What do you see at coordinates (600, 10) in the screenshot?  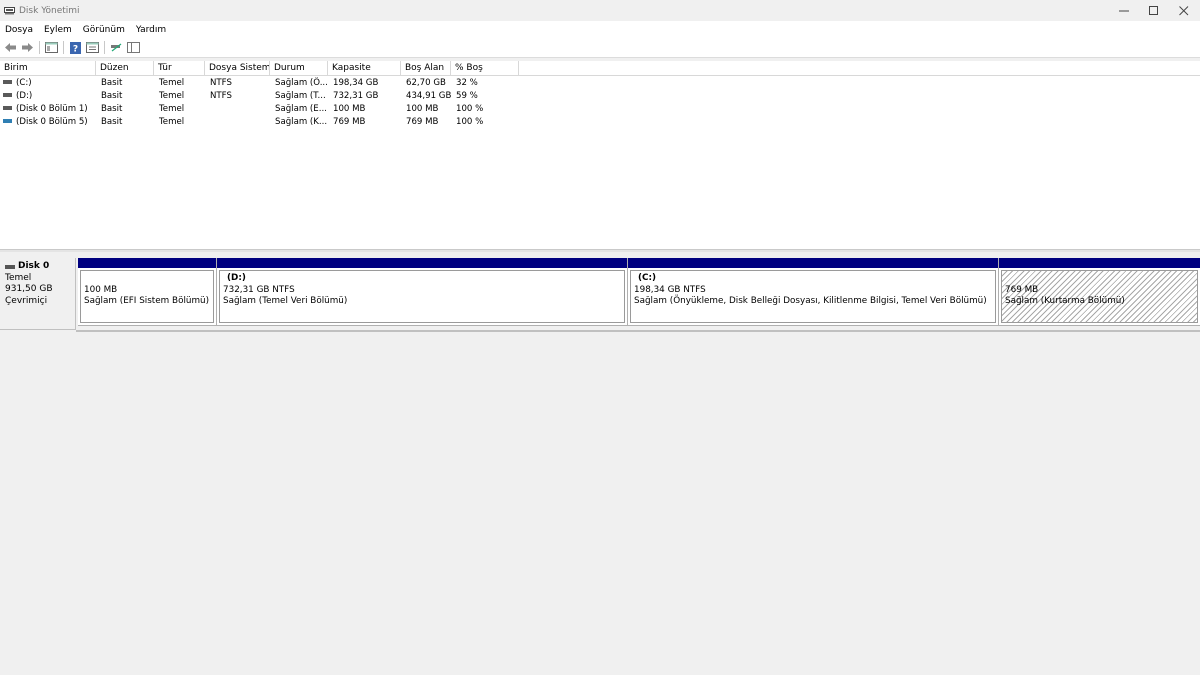 I see `title-bar: Disk Yönetimi` at bounding box center [600, 10].